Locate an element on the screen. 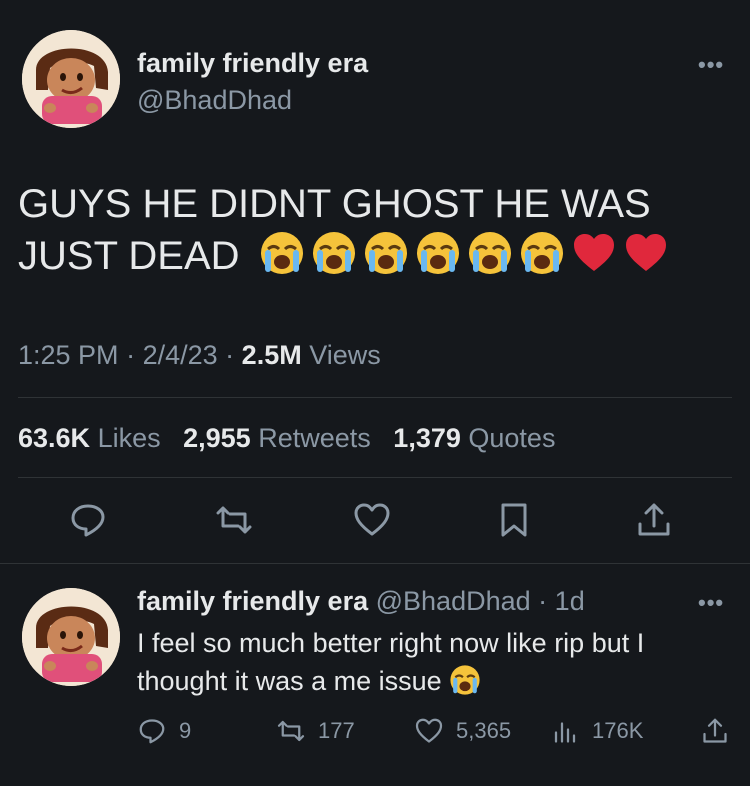  likes-count: 63.6K is located at coordinates (54, 438).